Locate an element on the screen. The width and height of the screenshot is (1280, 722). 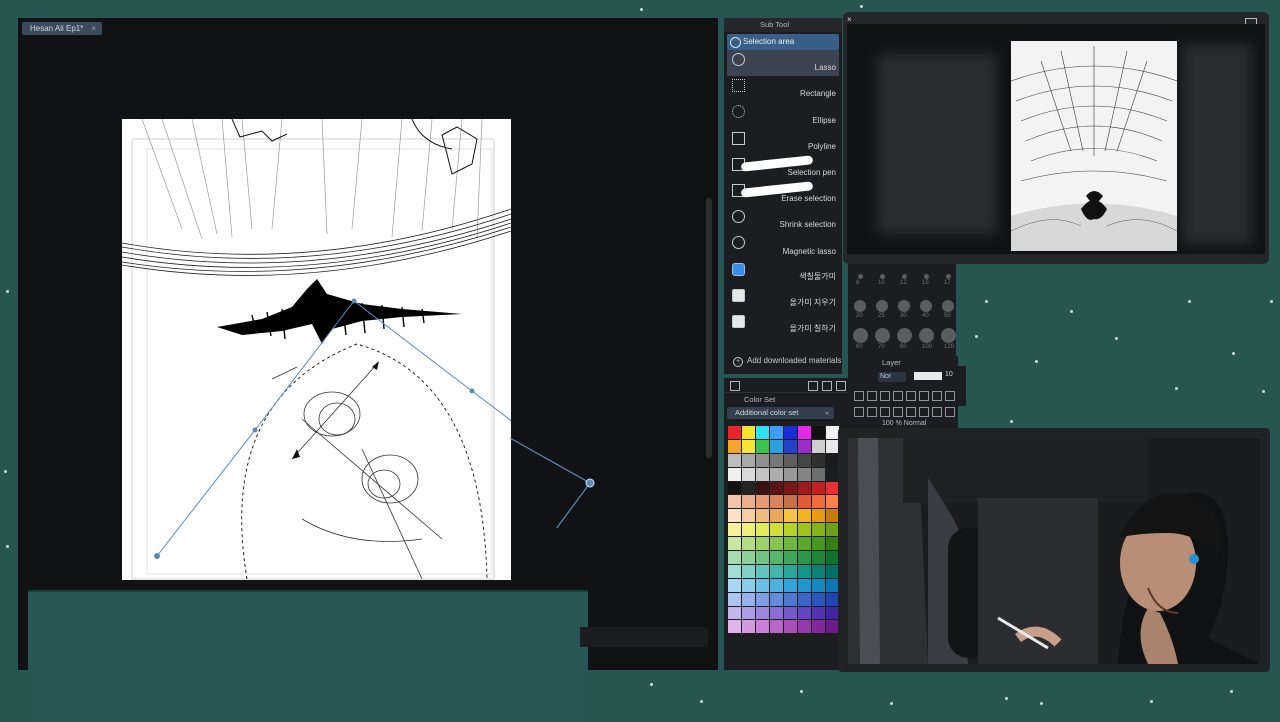
subtool-group-selection: Selection area is located at coordinates (783, 42).